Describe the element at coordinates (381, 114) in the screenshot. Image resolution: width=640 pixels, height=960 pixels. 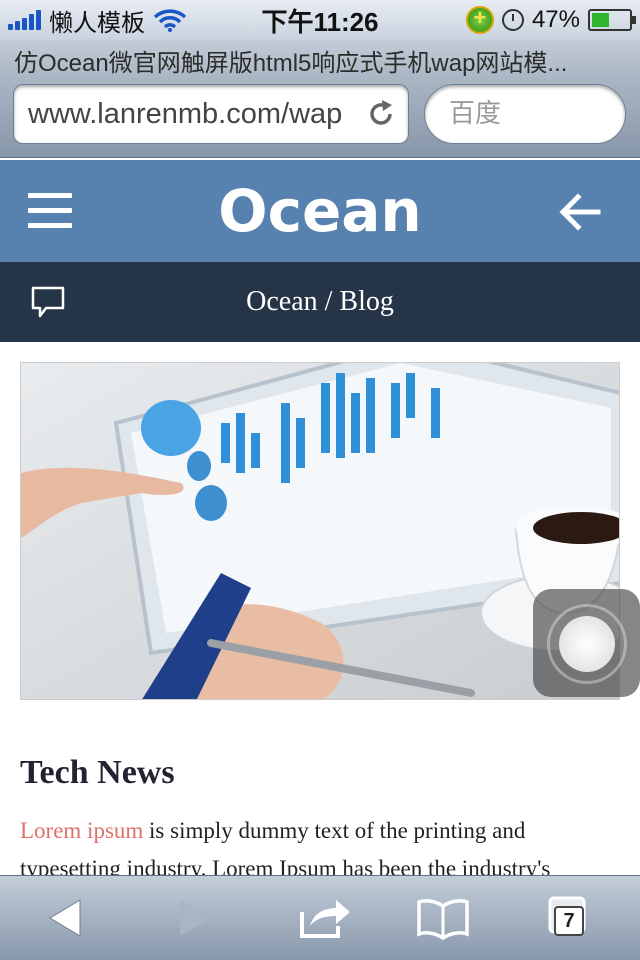
I see `reload-icon` at that location.